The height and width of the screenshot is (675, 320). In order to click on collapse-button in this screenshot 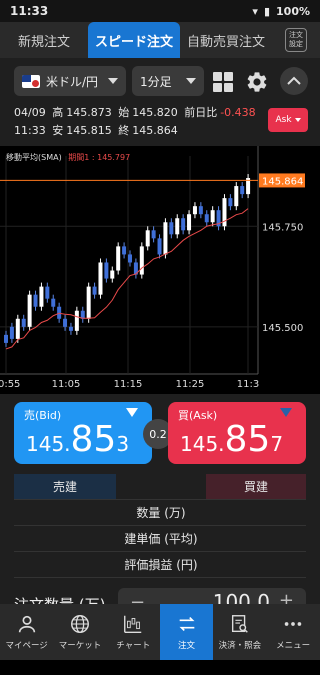, I will do `click(294, 81)`.